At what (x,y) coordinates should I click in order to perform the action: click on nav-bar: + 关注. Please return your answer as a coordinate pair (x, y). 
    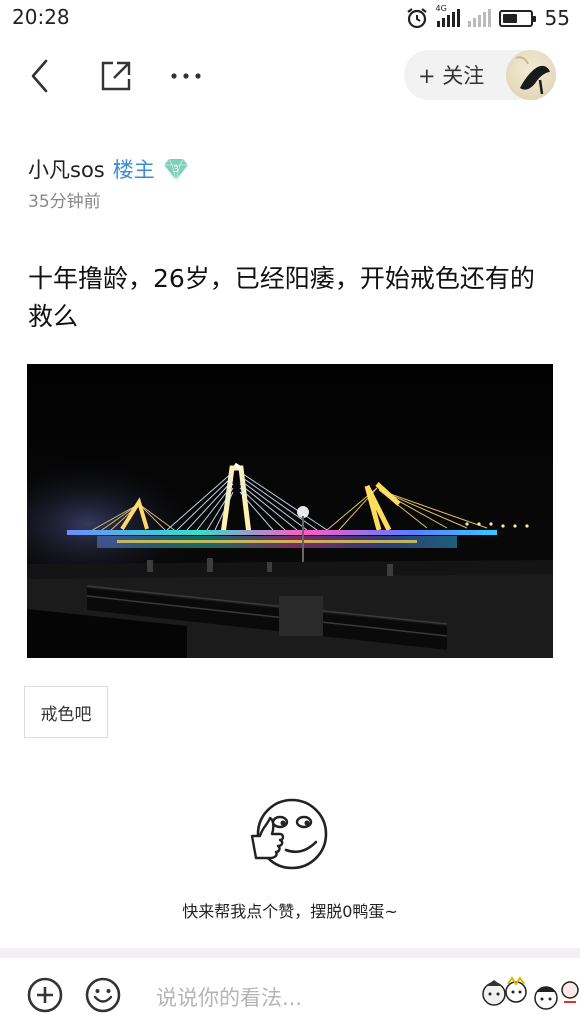
    Looking at the image, I should click on (290, 76).